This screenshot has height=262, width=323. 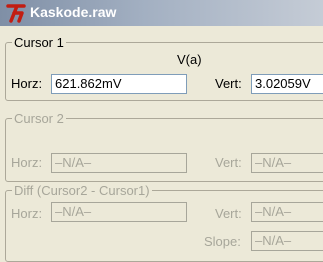 What do you see at coordinates (228, 213) in the screenshot?
I see `diff-vert-label: Vert:` at bounding box center [228, 213].